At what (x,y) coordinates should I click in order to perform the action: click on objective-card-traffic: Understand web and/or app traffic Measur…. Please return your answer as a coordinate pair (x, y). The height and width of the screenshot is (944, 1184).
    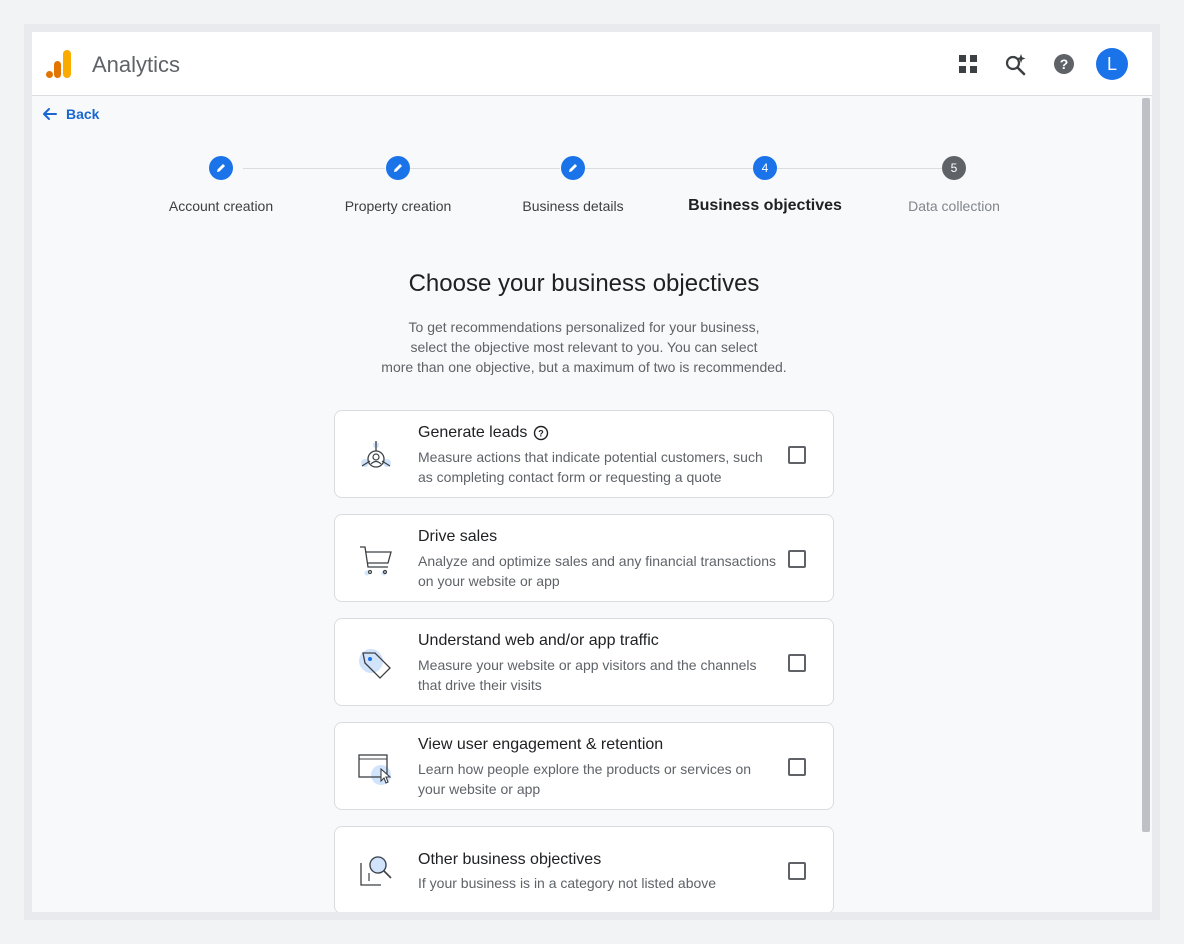
    Looking at the image, I should click on (584, 662).